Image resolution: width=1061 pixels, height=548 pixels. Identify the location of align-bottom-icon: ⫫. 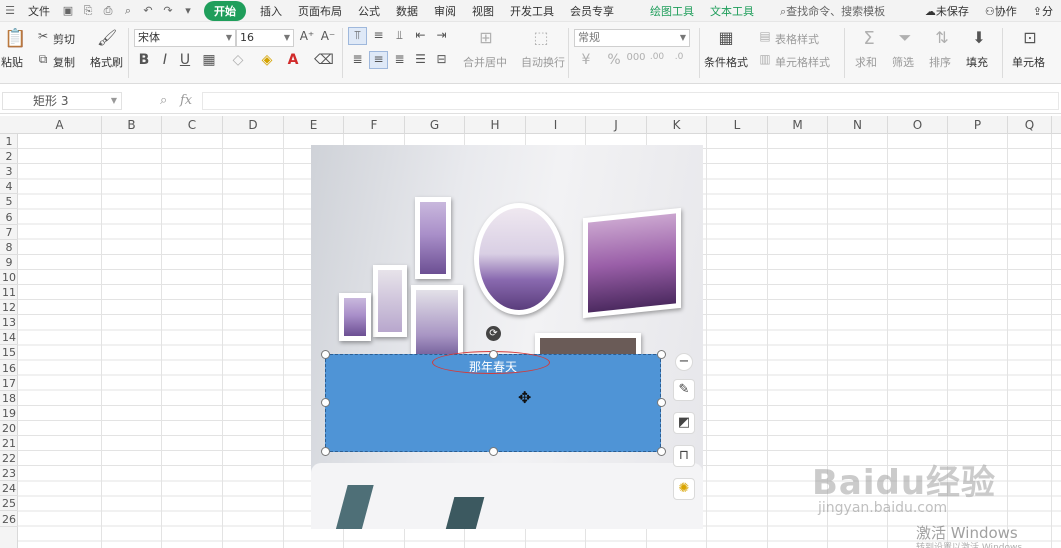
(399, 35).